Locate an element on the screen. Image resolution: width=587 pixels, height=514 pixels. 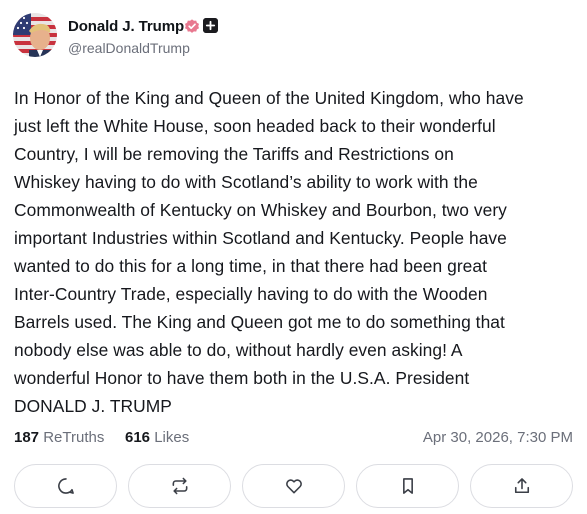
user-avatar-icon is located at coordinates (35, 35).